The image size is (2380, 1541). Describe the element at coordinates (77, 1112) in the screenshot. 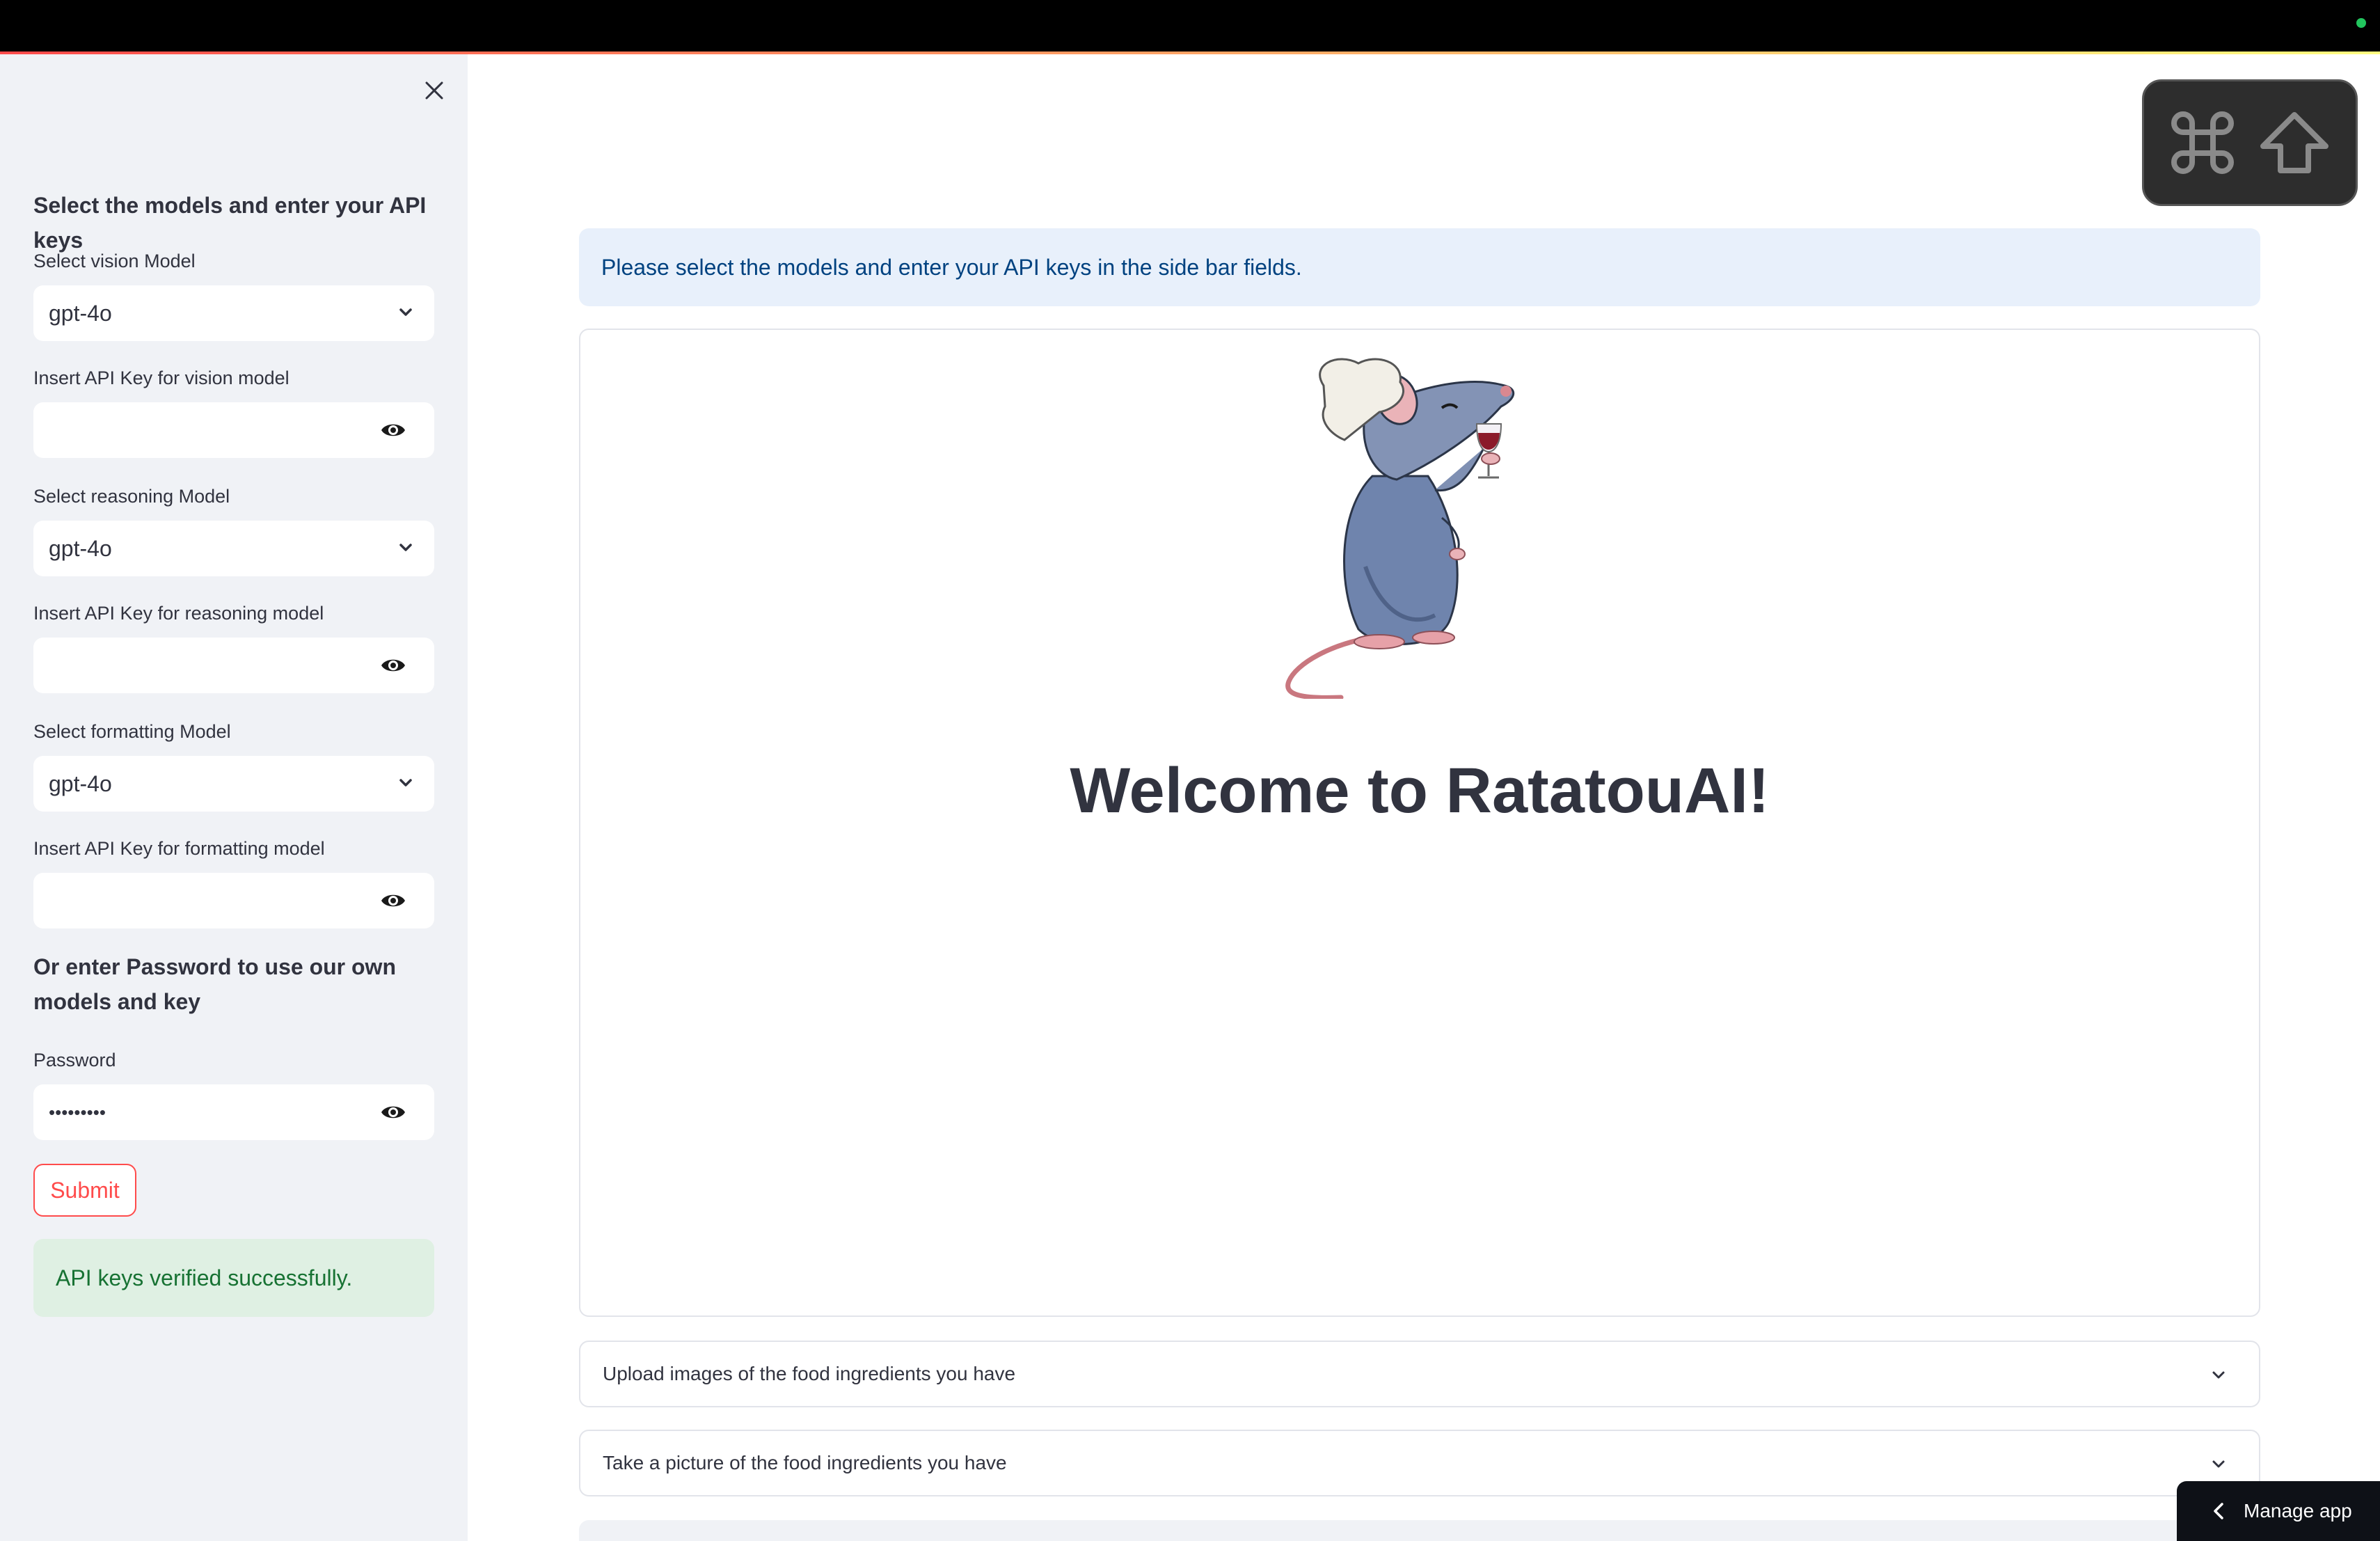

I see `password-value: •••••••••` at that location.